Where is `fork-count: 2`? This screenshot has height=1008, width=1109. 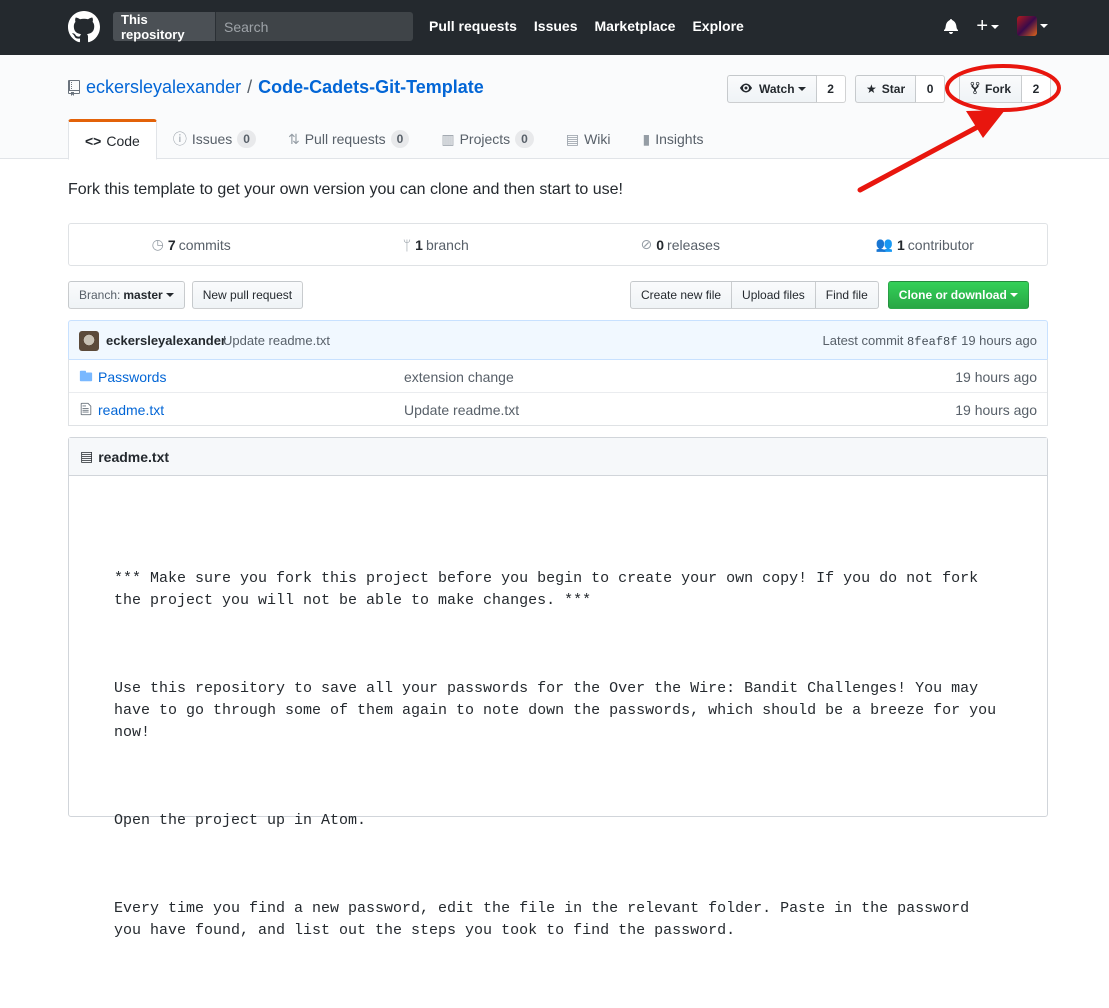
fork-count: 2 is located at coordinates (1037, 89).